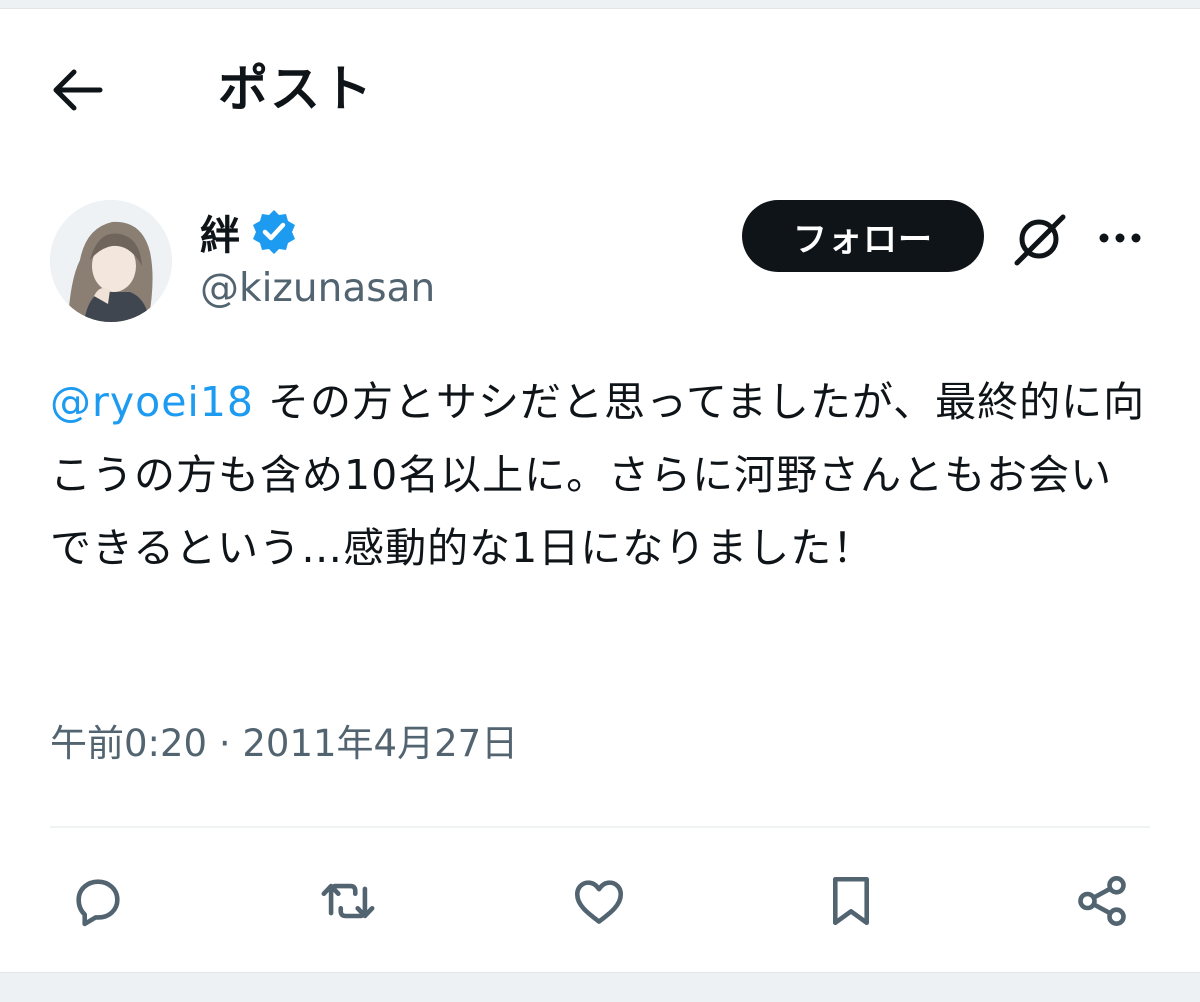  I want to click on repost-button, so click(348, 901).